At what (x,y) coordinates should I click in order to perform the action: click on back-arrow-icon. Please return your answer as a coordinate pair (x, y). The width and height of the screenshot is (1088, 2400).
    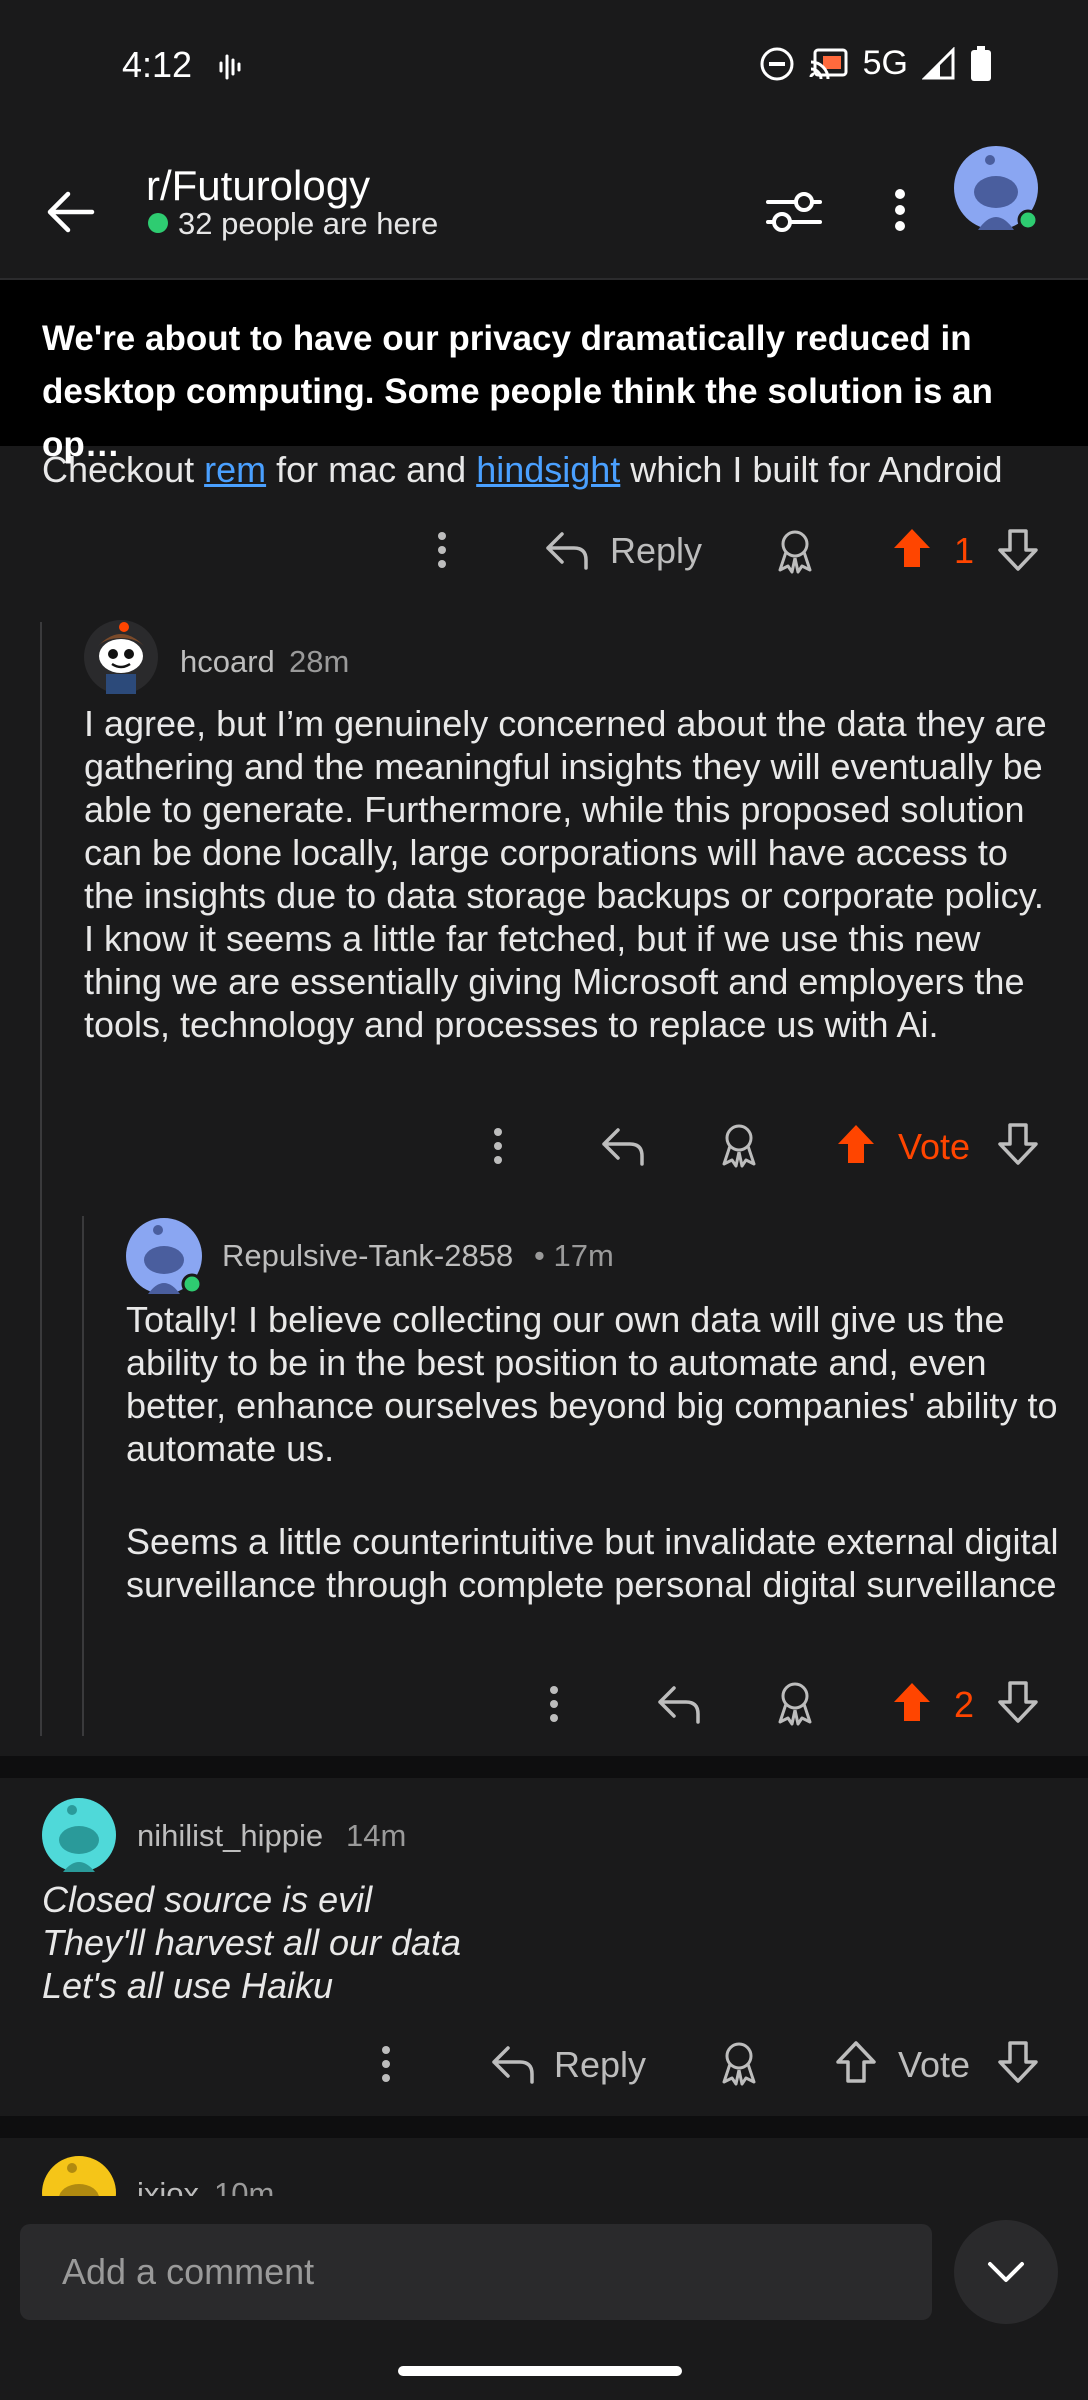
    Looking at the image, I should click on (72, 212).